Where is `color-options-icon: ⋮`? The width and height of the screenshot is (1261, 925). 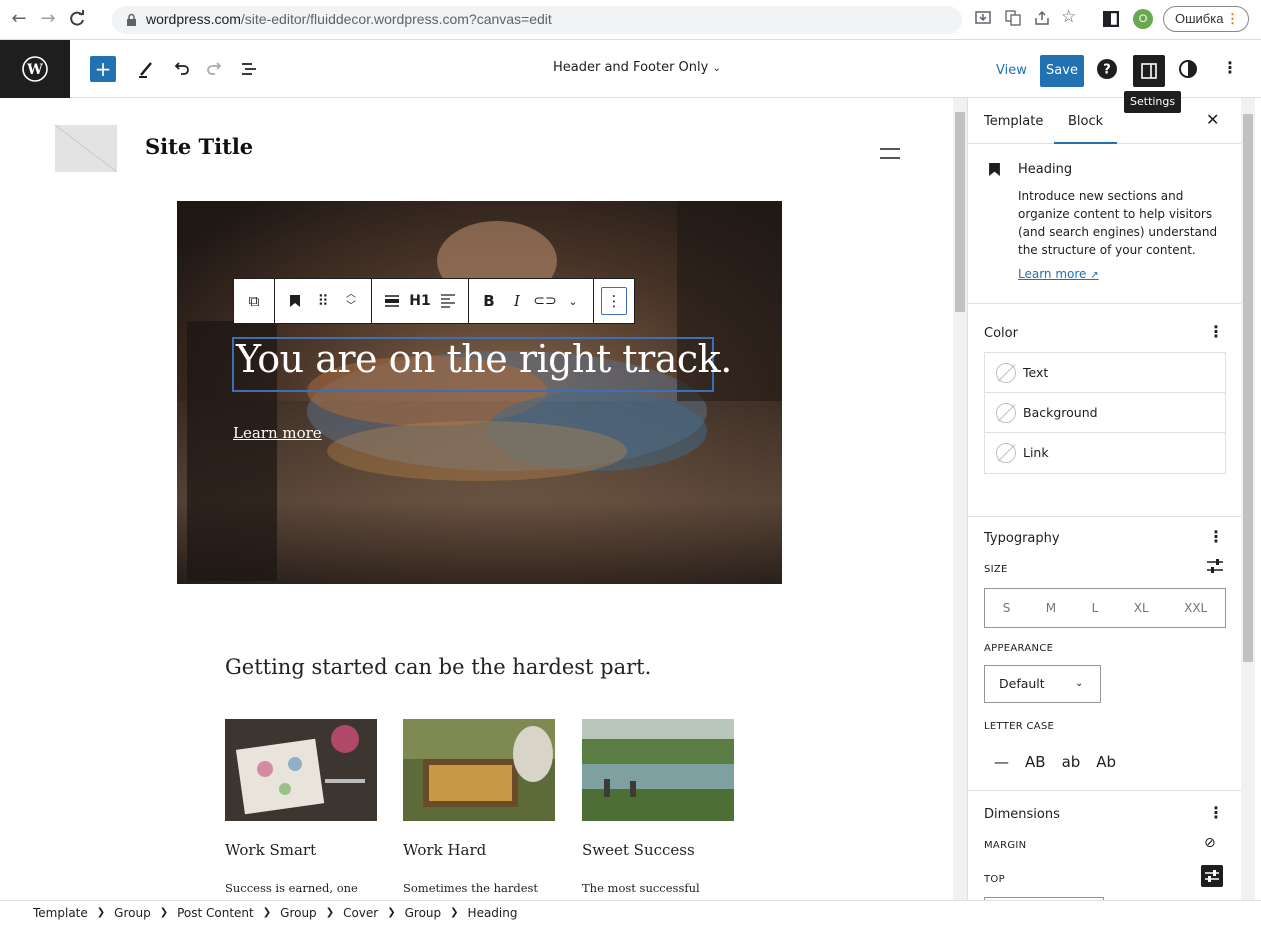 color-options-icon: ⋮ is located at coordinates (1216, 331).